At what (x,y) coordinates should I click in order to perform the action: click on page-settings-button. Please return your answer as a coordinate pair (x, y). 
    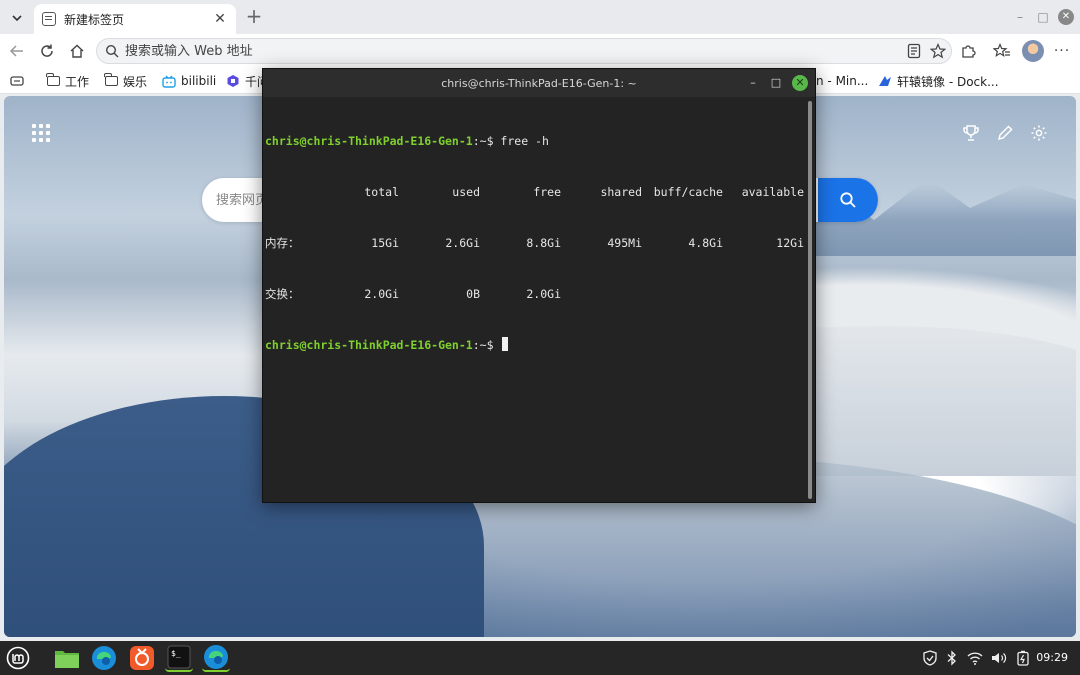
    Looking at the image, I should click on (1039, 133).